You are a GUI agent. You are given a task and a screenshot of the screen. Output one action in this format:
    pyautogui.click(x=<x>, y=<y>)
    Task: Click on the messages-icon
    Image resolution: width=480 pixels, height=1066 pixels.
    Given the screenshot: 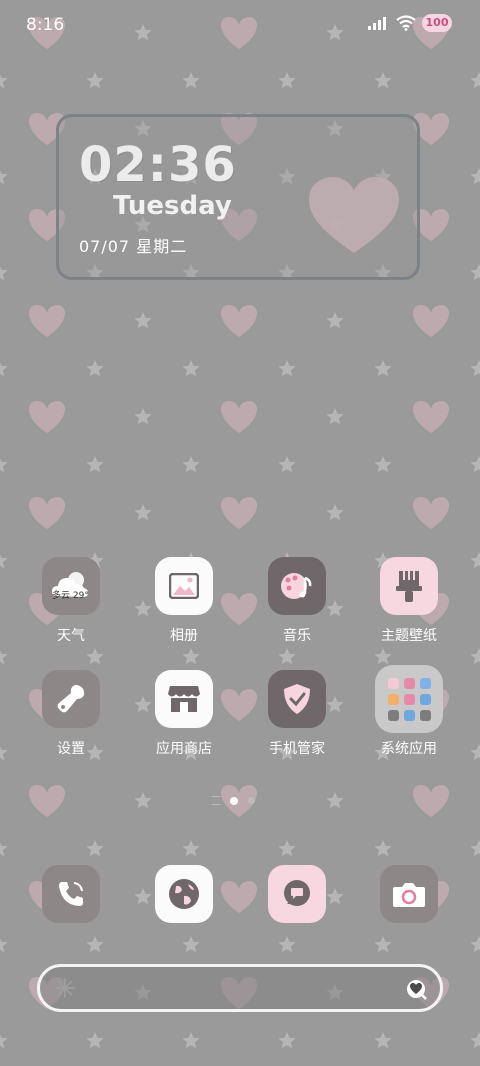 What is the action you would take?
    pyautogui.click(x=297, y=894)
    